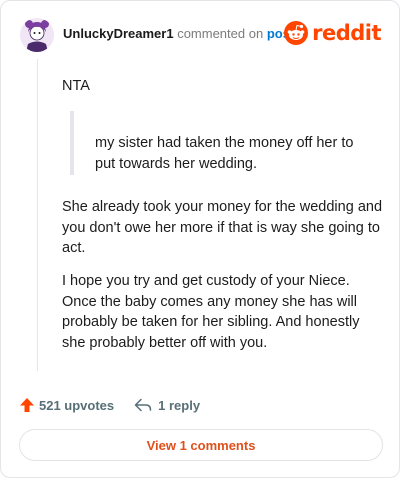 The width and height of the screenshot is (400, 478). I want to click on reddit-logo: reddit, so click(332, 33).